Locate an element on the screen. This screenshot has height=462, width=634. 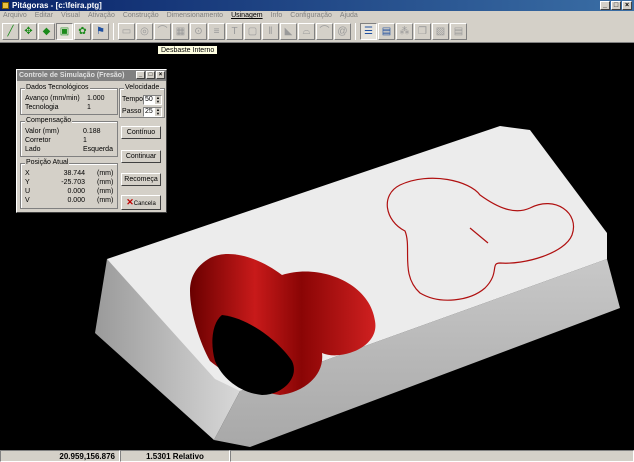
position-axis: X is located at coordinates (27, 173).